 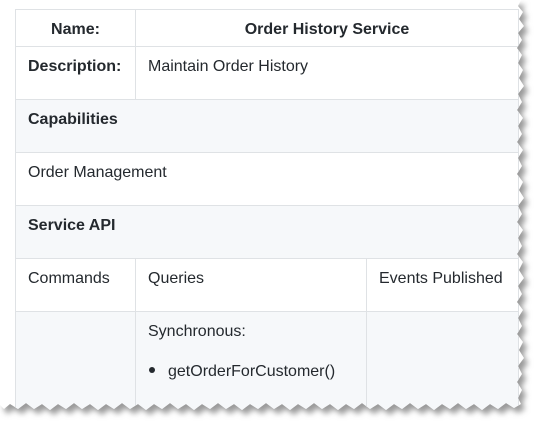 I want to click on query-list-item: getOrderForCustomer(), so click(x=242, y=372).